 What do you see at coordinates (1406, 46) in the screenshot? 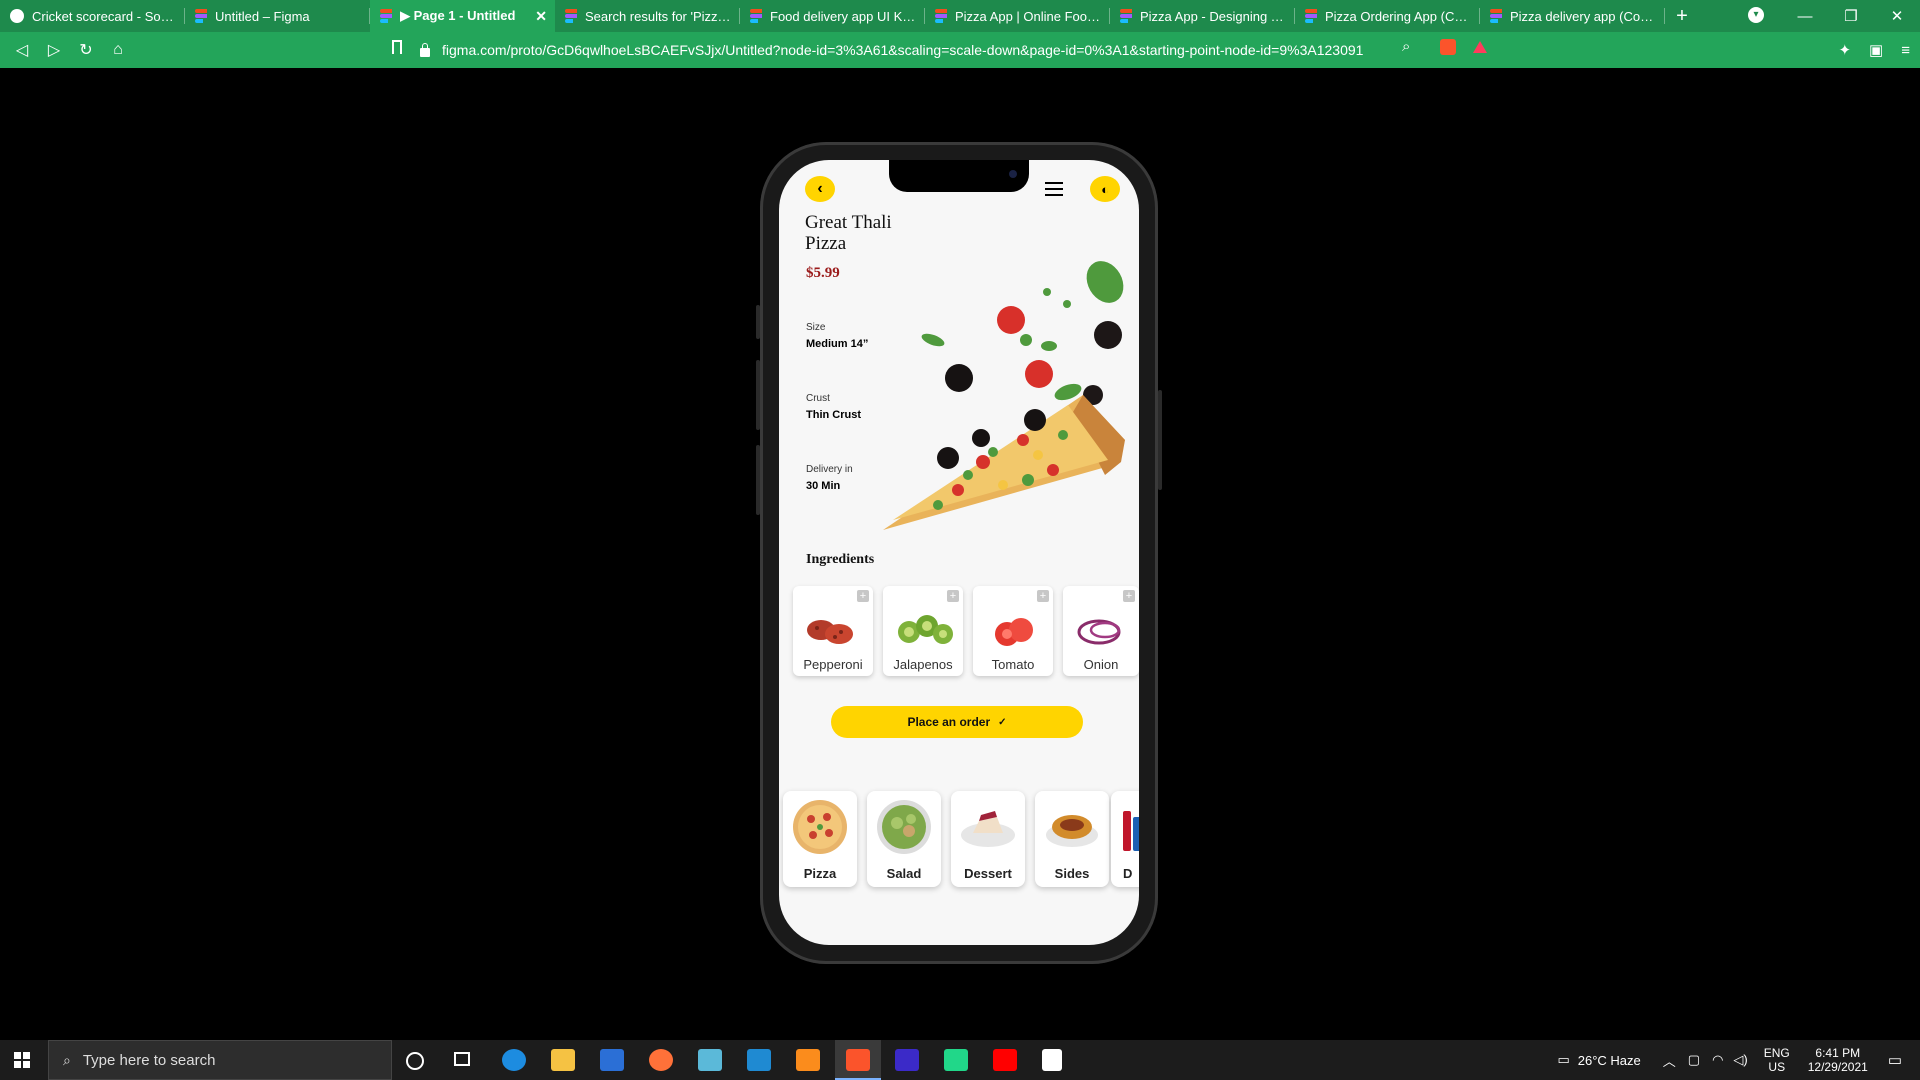
I see `zoom-icon: ⌕` at bounding box center [1406, 46].